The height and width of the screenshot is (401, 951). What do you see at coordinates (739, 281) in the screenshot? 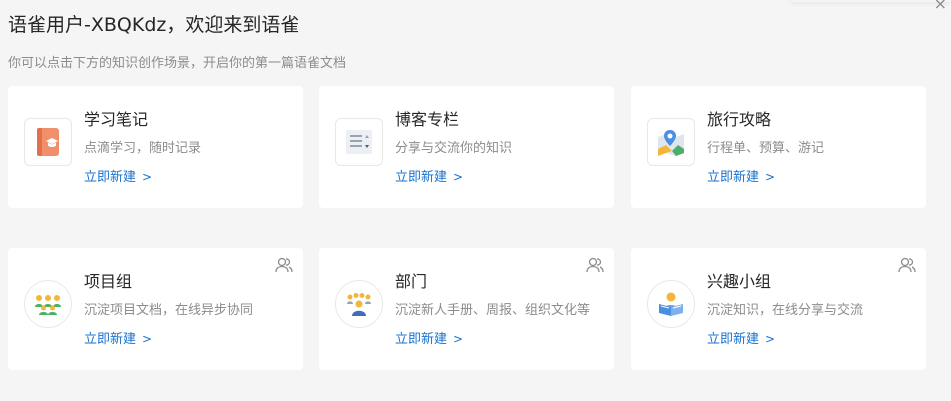
I see `card-title: 兴趣小组` at bounding box center [739, 281].